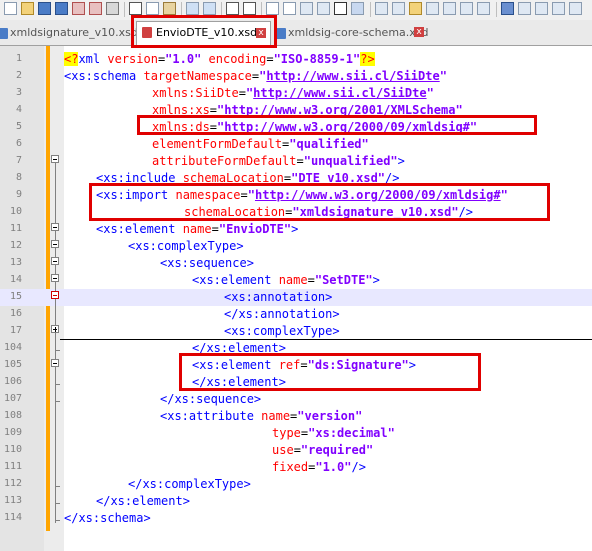  I want to click on code-line: 16 </xs:annotation>, so click(296, 314).